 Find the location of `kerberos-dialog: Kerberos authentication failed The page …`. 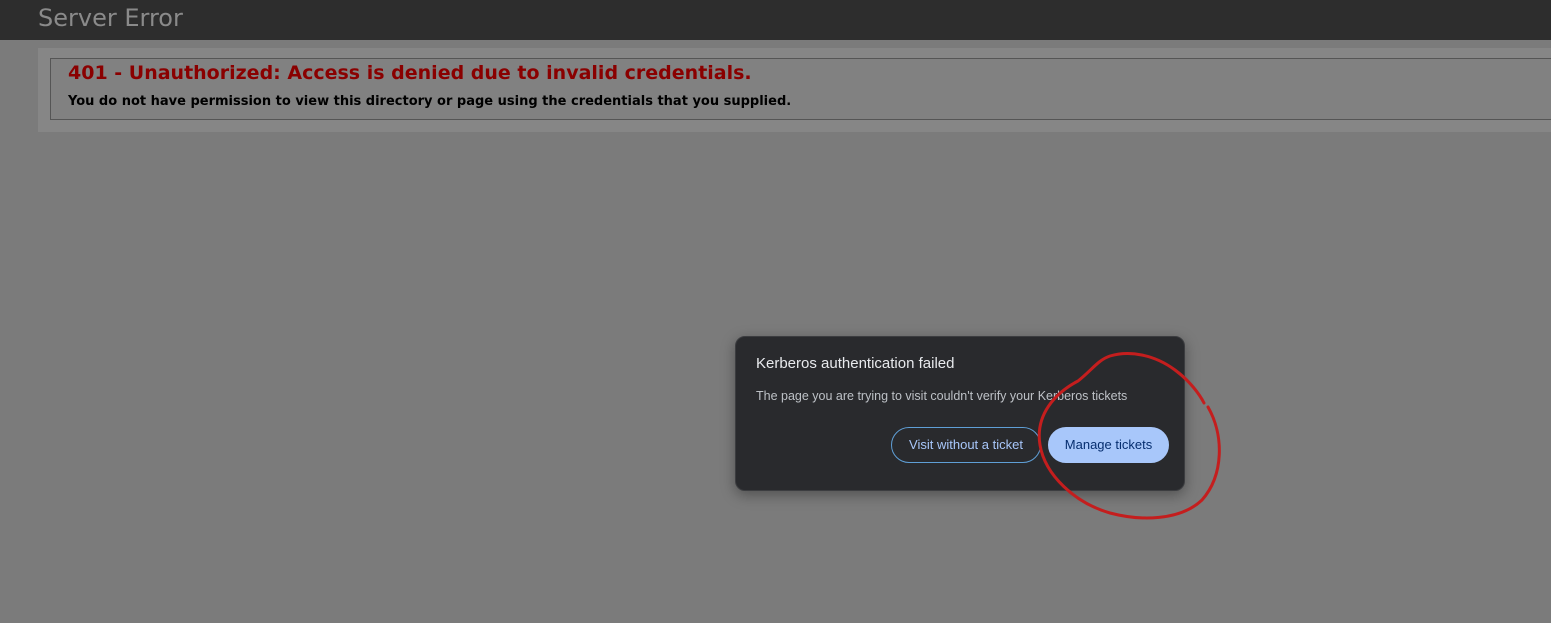

kerberos-dialog: Kerberos authentication failed The page … is located at coordinates (960, 413).